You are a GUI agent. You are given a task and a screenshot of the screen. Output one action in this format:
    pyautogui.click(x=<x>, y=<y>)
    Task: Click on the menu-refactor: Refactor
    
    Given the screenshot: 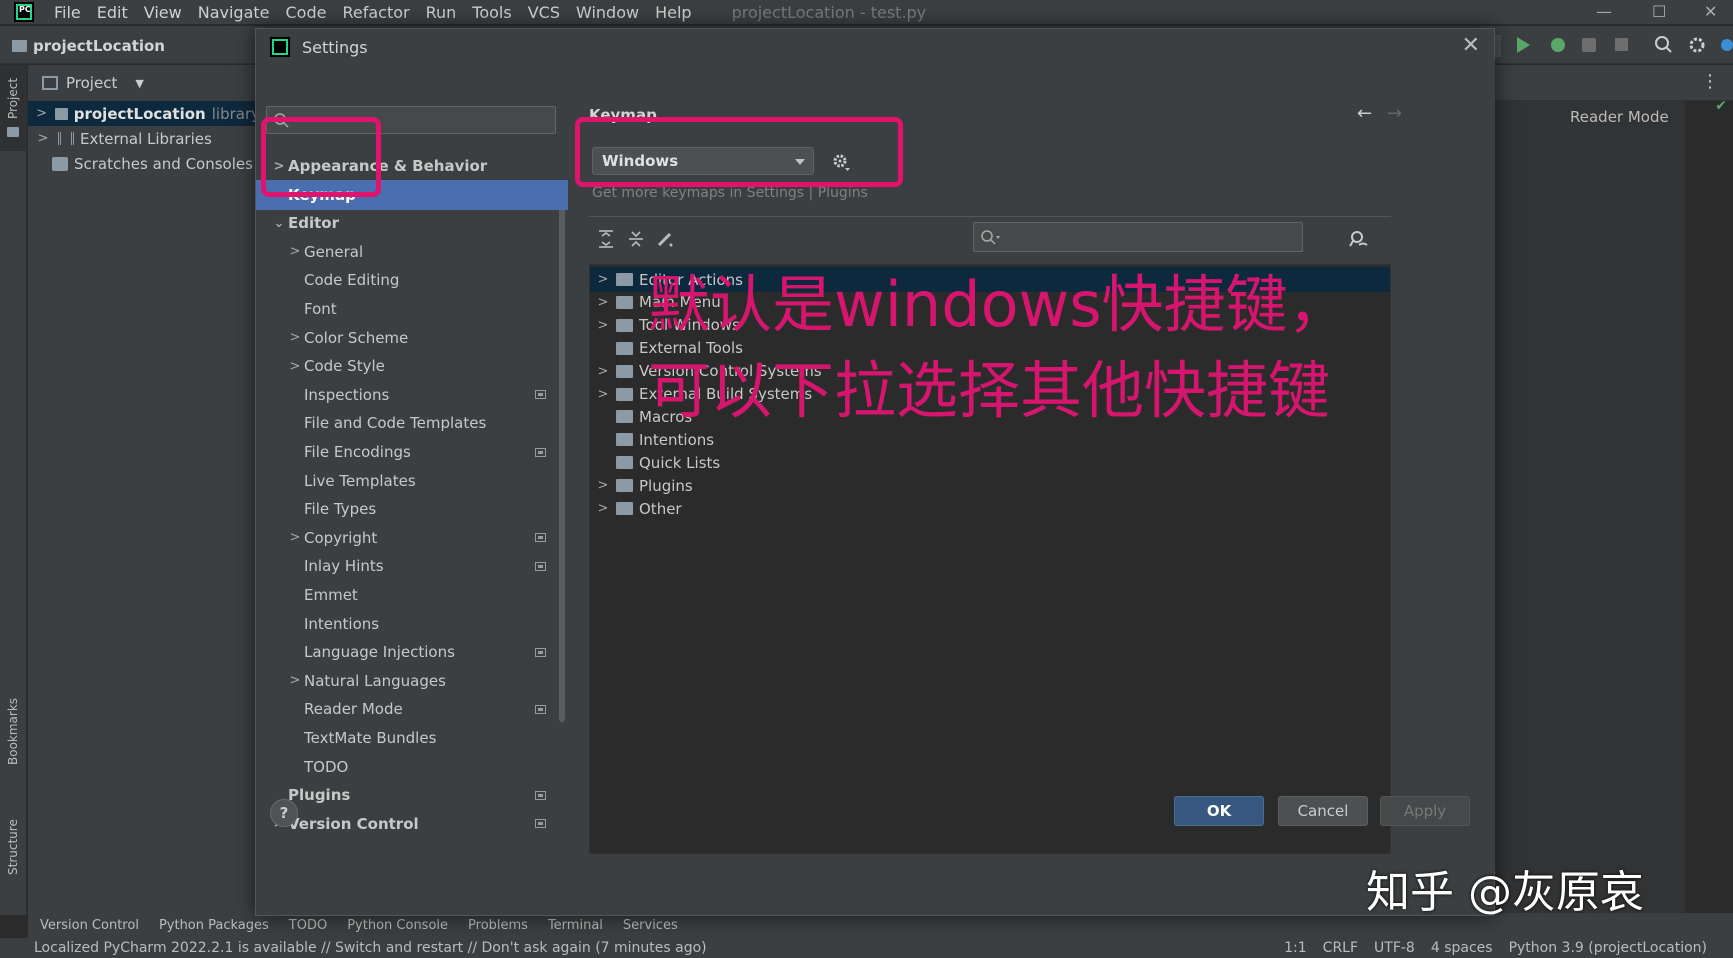 What is the action you would take?
    pyautogui.click(x=375, y=12)
    